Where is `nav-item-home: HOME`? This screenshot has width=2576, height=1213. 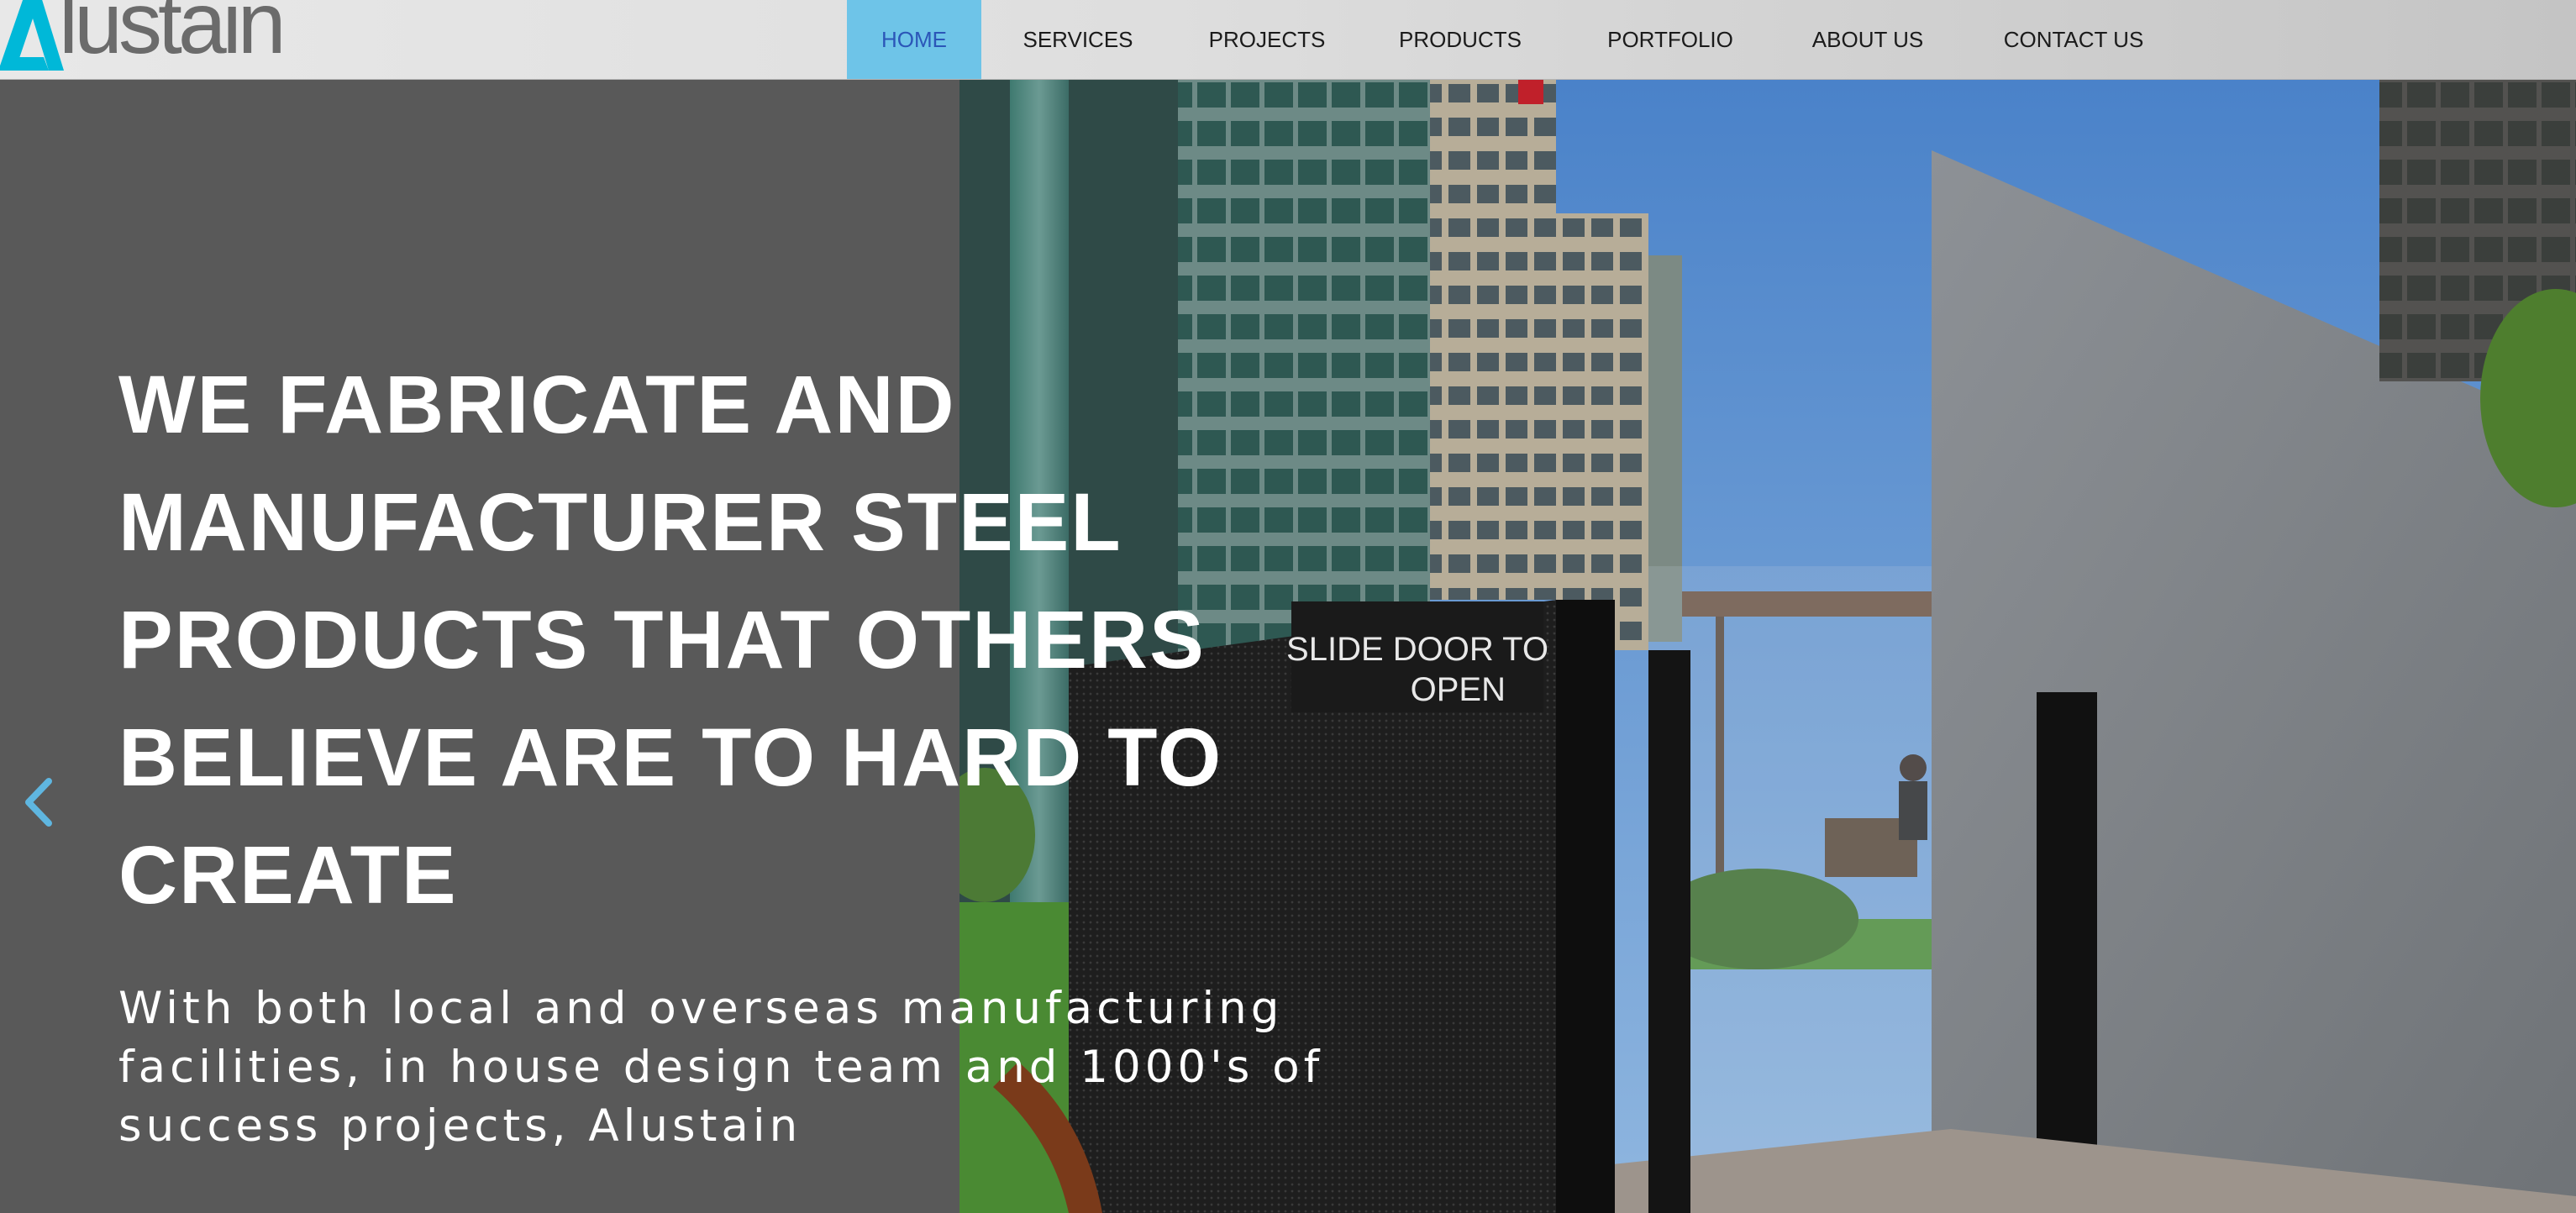 nav-item-home: HOME is located at coordinates (914, 40).